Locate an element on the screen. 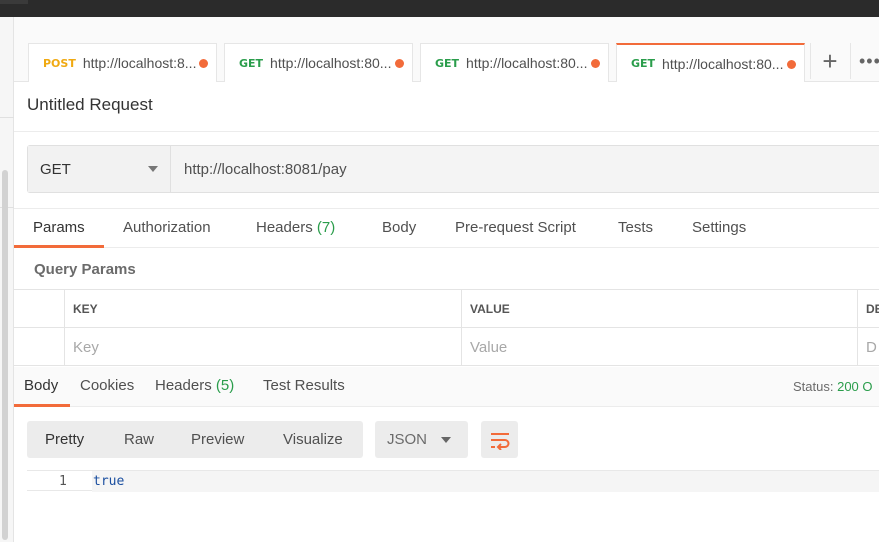  wrap-lines-button is located at coordinates (499, 439).